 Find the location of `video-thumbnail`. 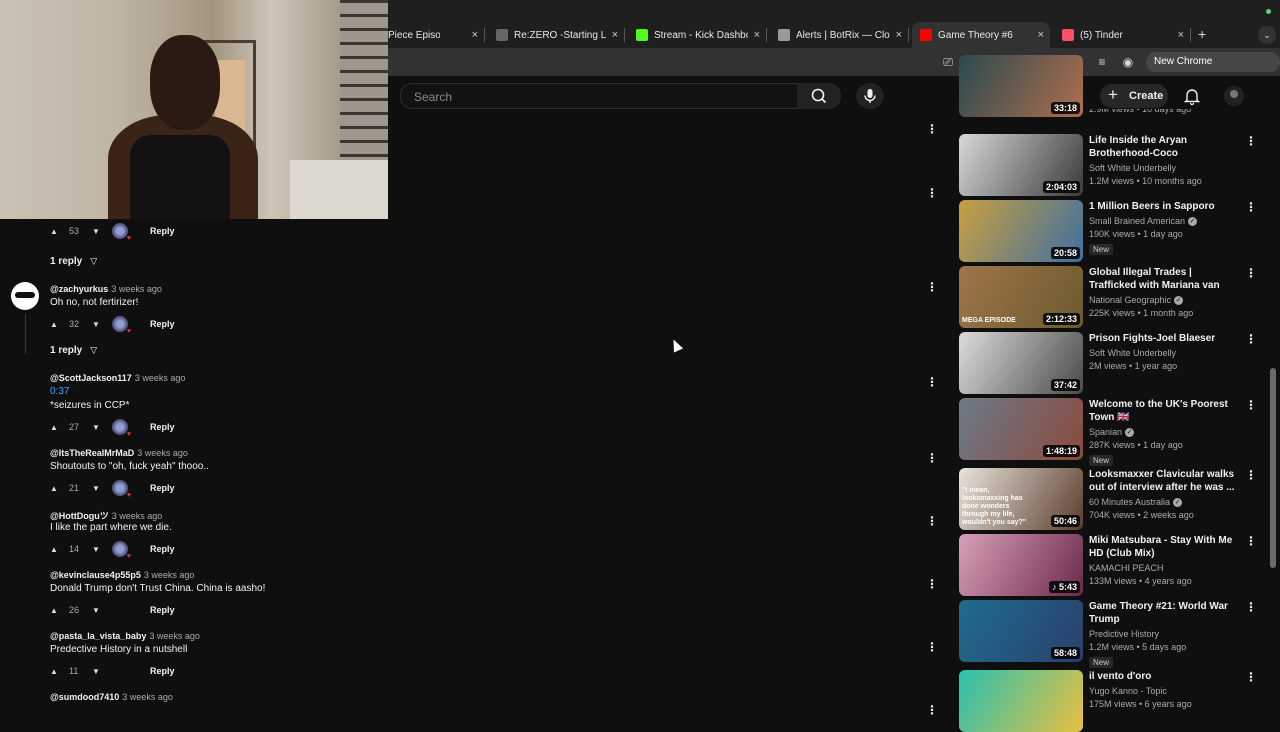

video-thumbnail is located at coordinates (1021, 701).